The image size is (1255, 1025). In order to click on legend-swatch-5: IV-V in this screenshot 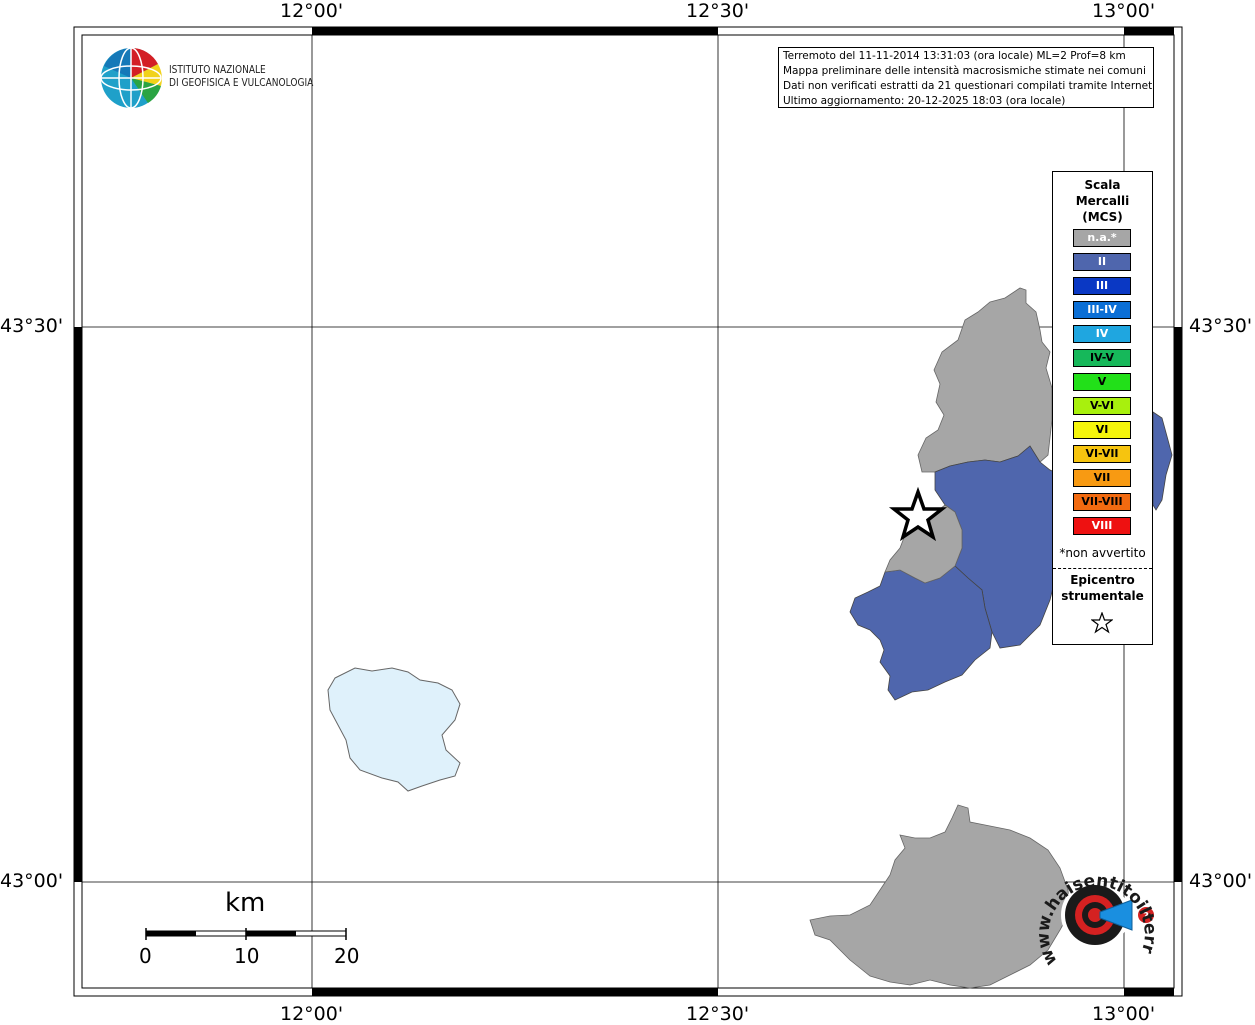, I will do `click(1102, 358)`.